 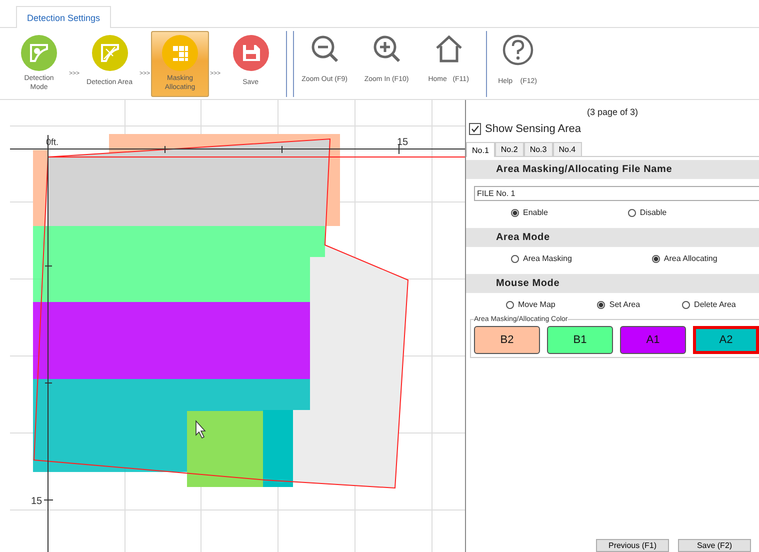 What do you see at coordinates (612, 237) in the screenshot?
I see `section-header: Area Mode` at bounding box center [612, 237].